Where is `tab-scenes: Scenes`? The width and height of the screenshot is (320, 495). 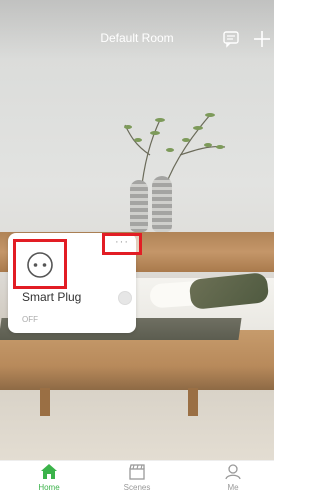
tab-scenes: Scenes is located at coordinates (137, 477).